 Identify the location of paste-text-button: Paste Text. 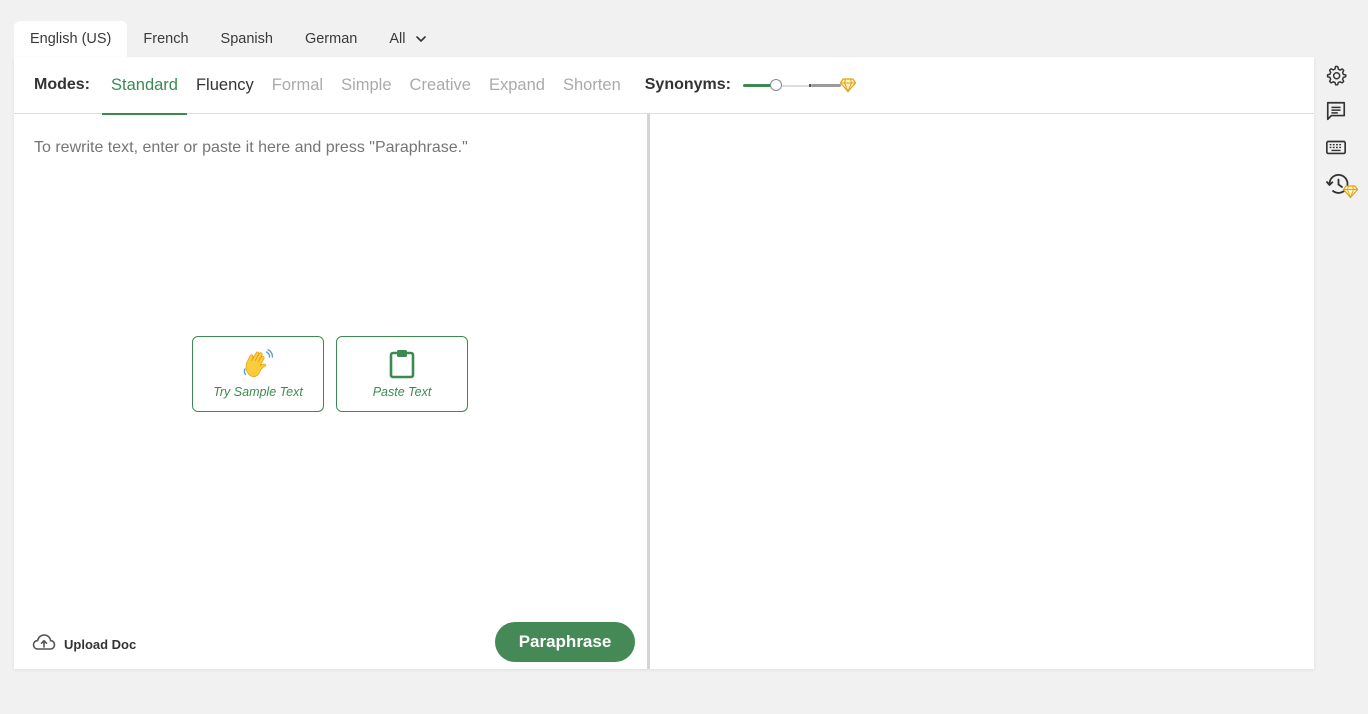
(402, 374).